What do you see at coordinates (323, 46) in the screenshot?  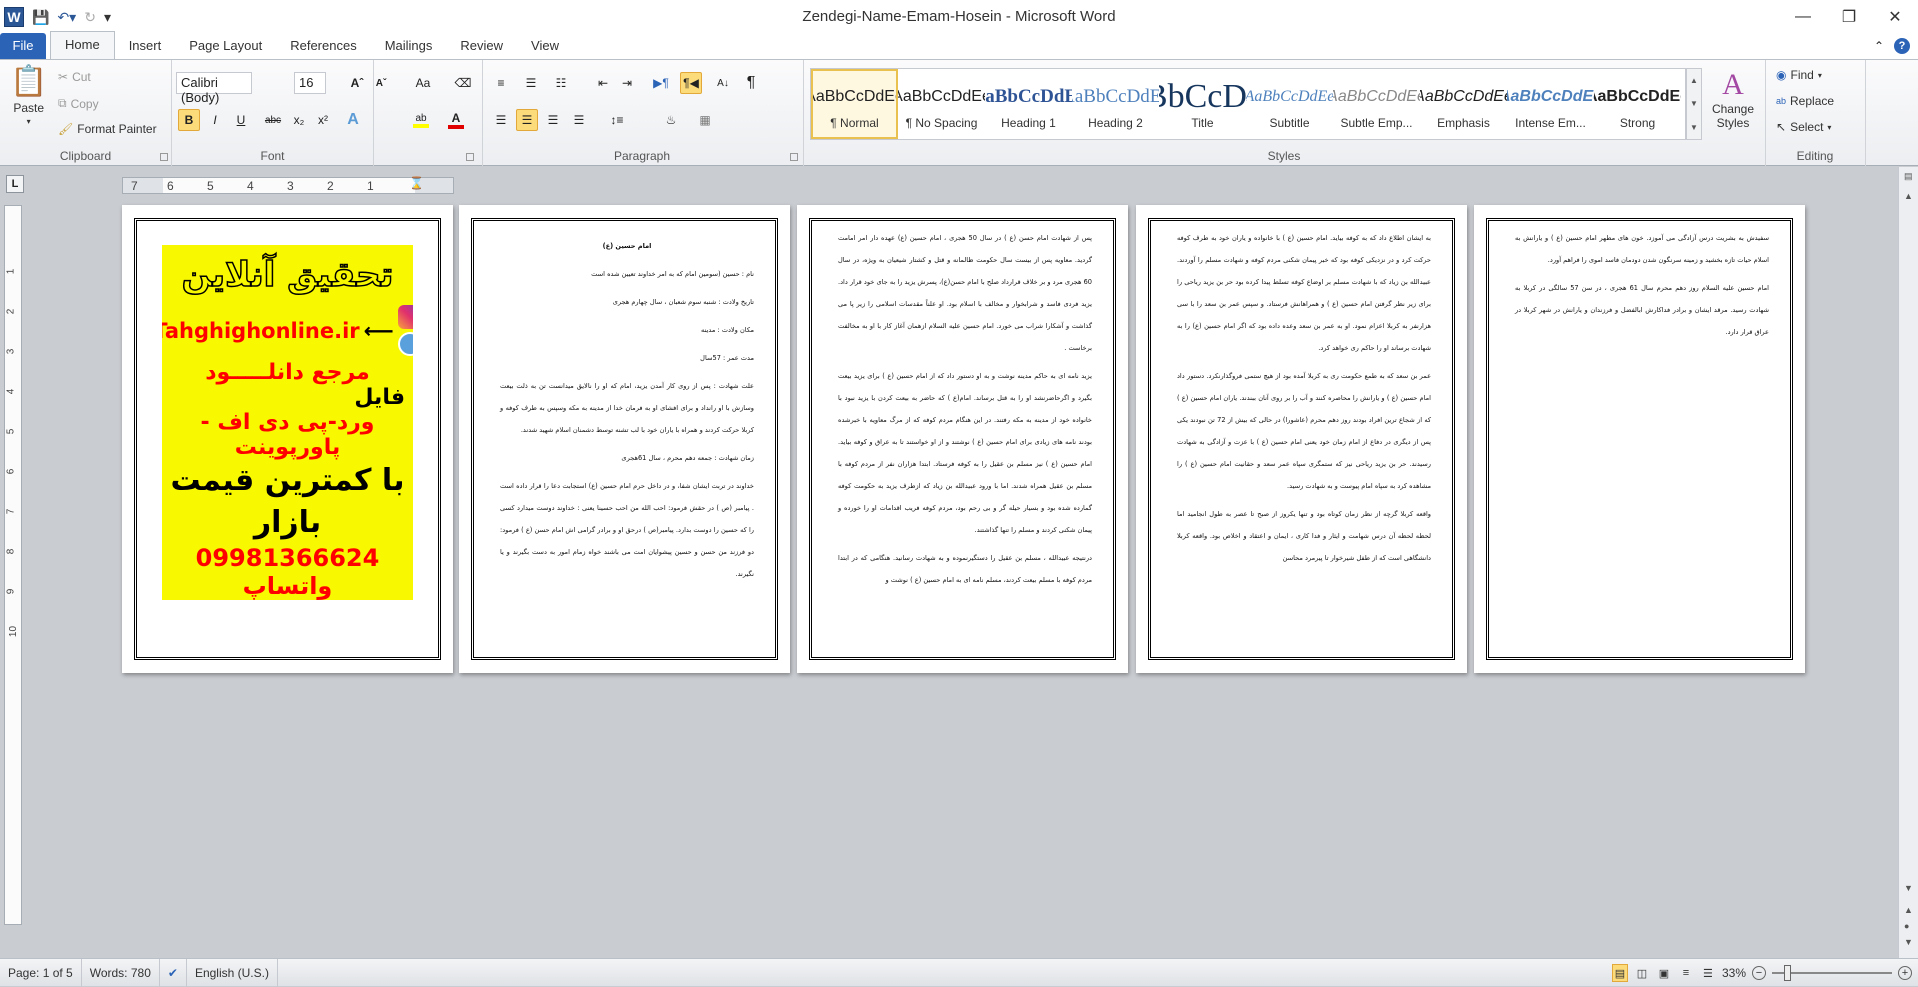 I see `tab-references: References` at bounding box center [323, 46].